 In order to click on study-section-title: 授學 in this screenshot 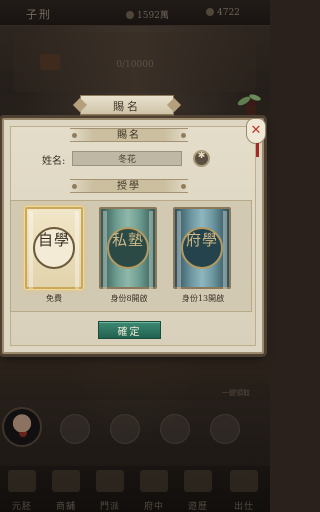, I will do `click(129, 186)`.